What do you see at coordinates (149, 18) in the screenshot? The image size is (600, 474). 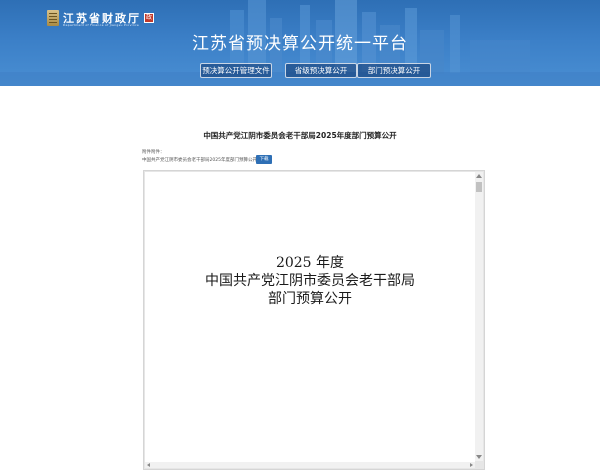 I see `seal-icon: 政` at bounding box center [149, 18].